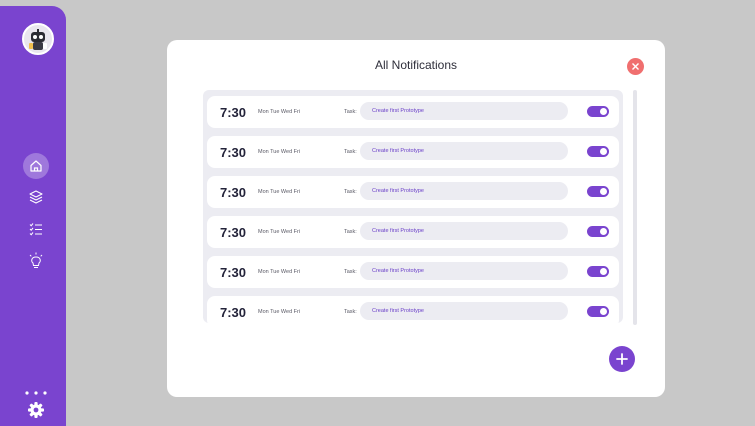  I want to click on nav-home, so click(36, 166).